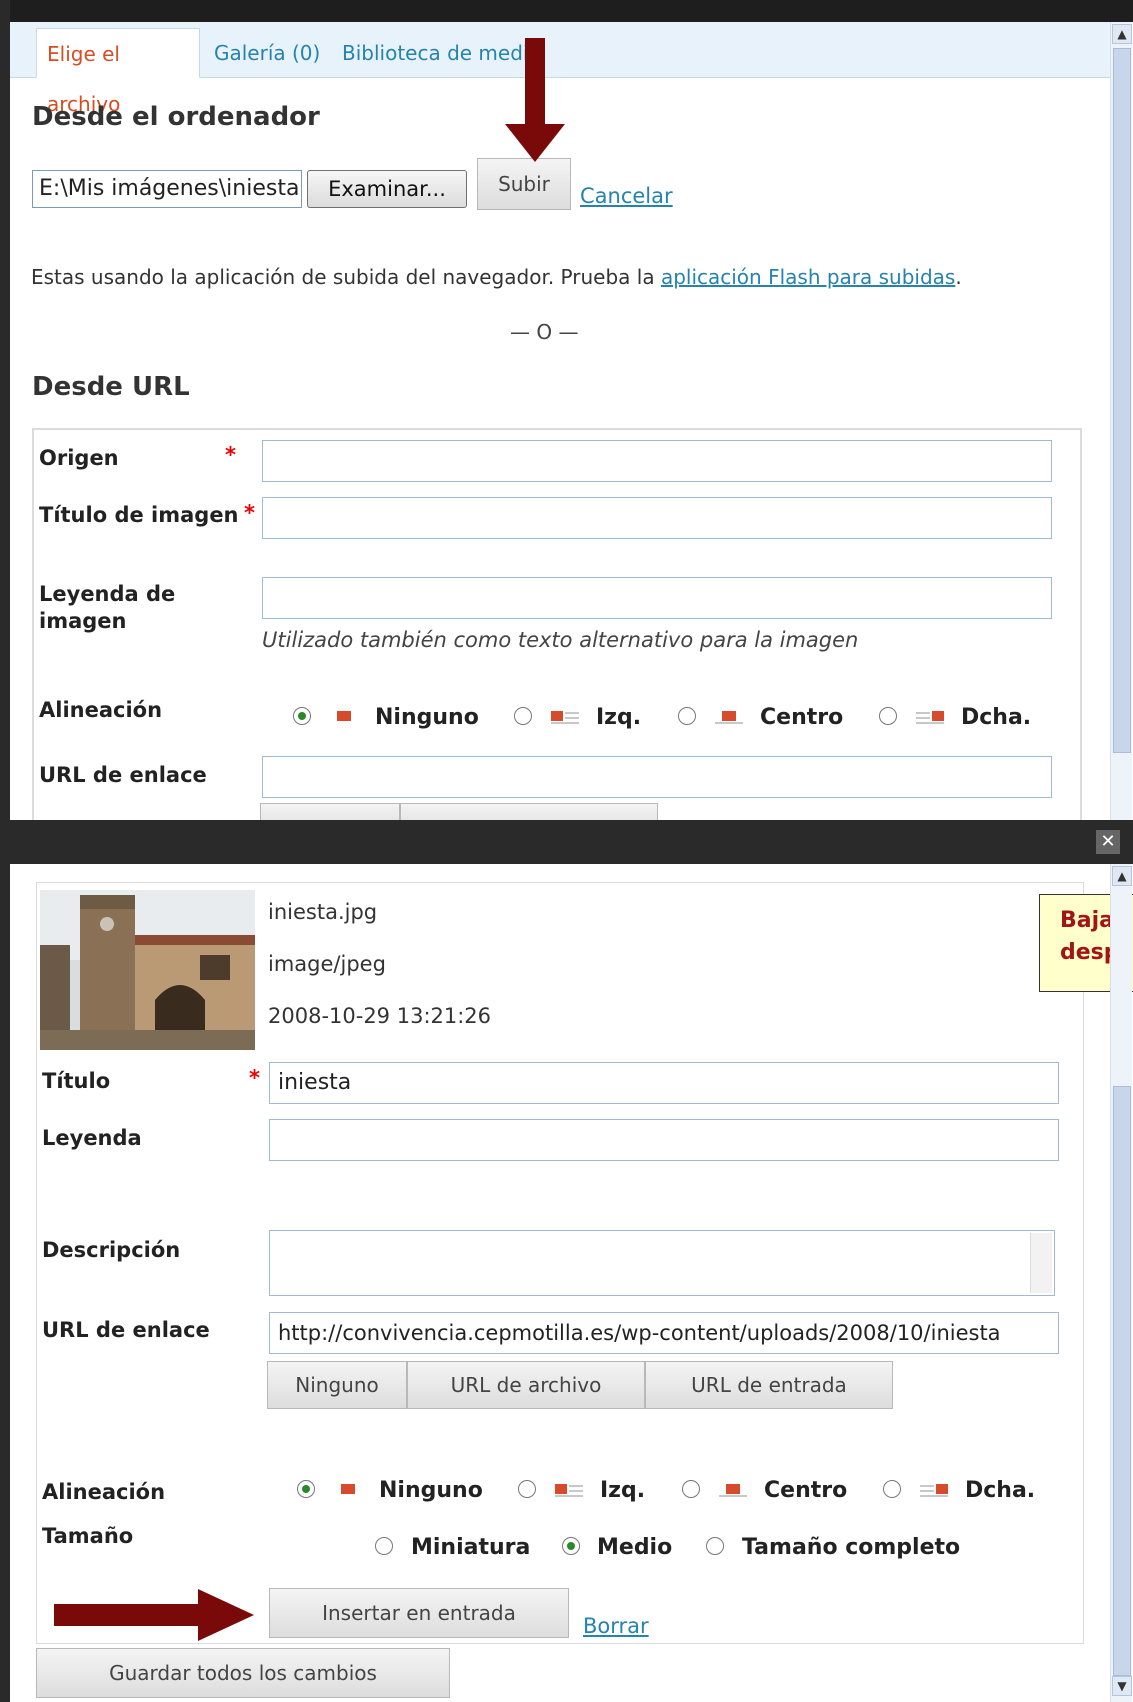 This screenshot has width=1133, height=1702. What do you see at coordinates (431, 1490) in the screenshot?
I see `align-none-label-bottom: Ninguno` at bounding box center [431, 1490].